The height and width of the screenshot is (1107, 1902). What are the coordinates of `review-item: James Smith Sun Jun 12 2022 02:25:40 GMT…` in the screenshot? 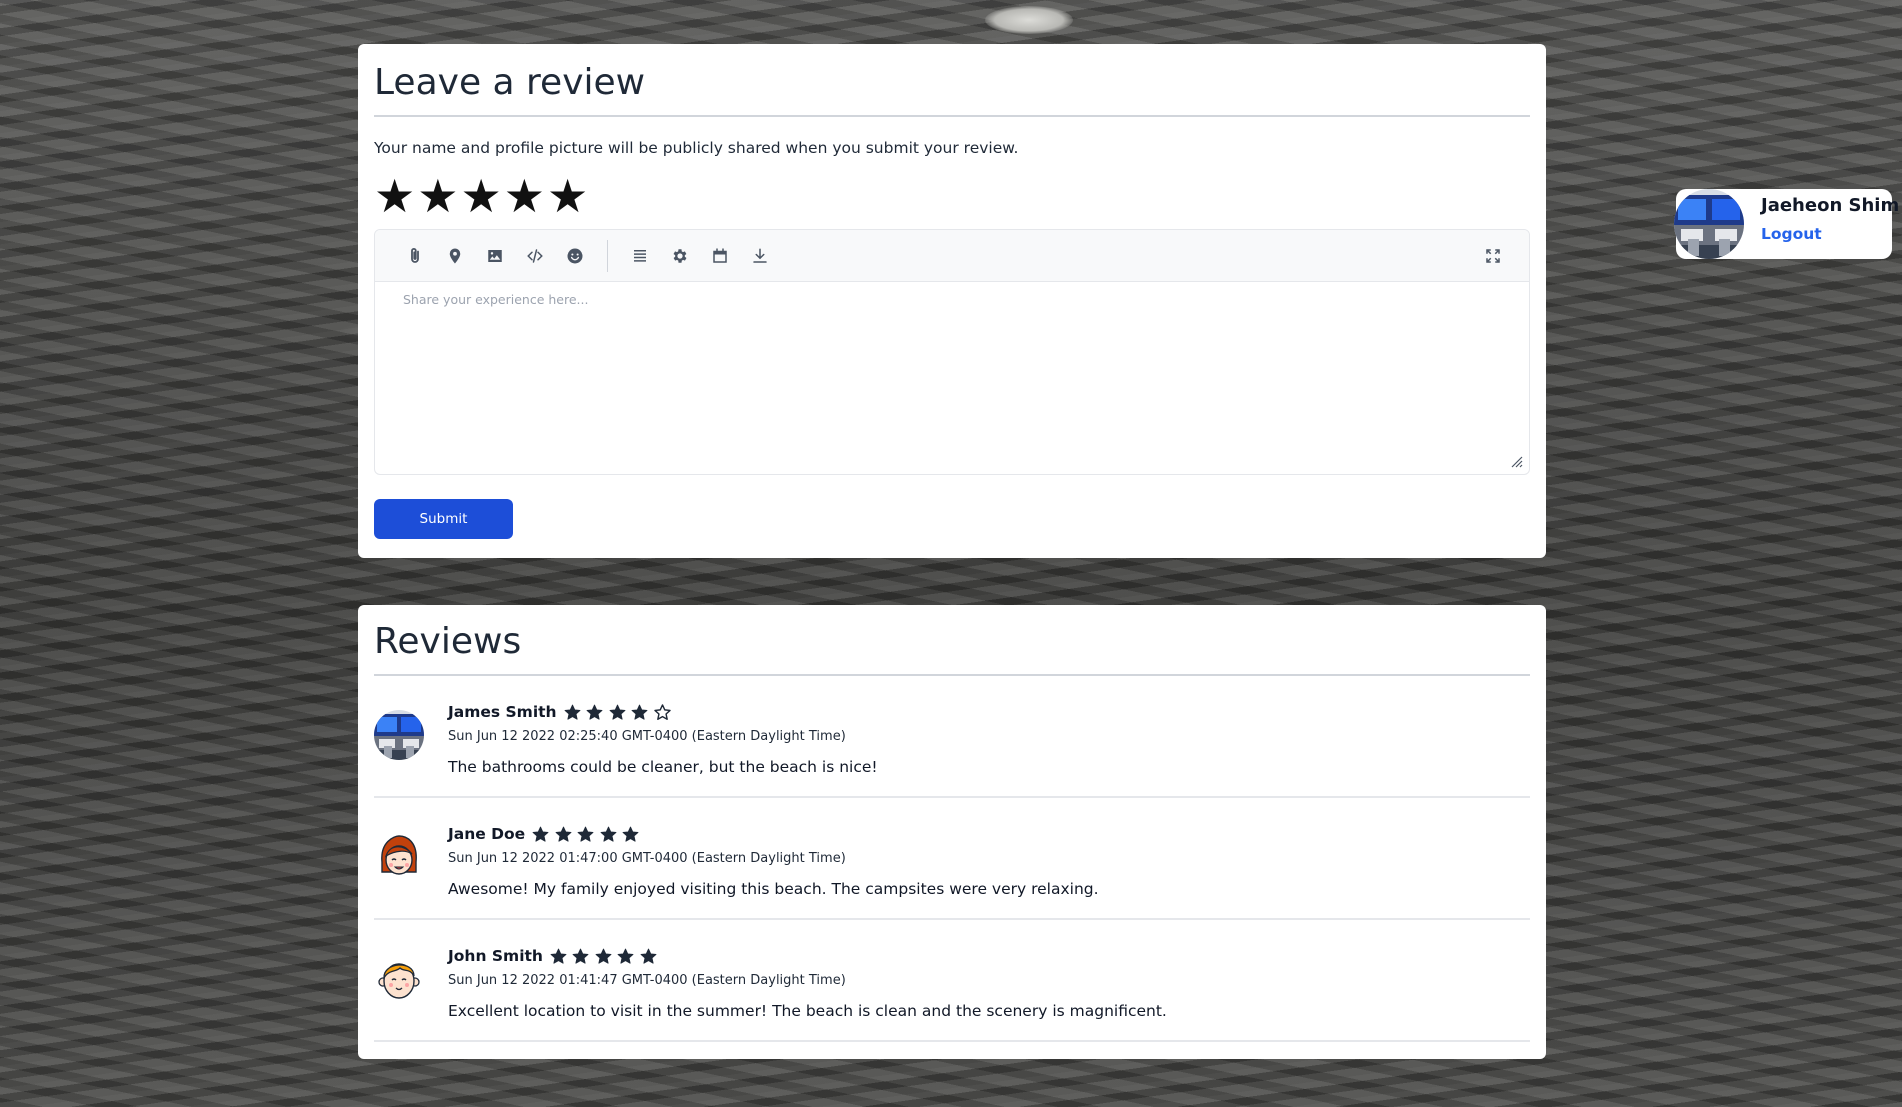 It's located at (952, 737).